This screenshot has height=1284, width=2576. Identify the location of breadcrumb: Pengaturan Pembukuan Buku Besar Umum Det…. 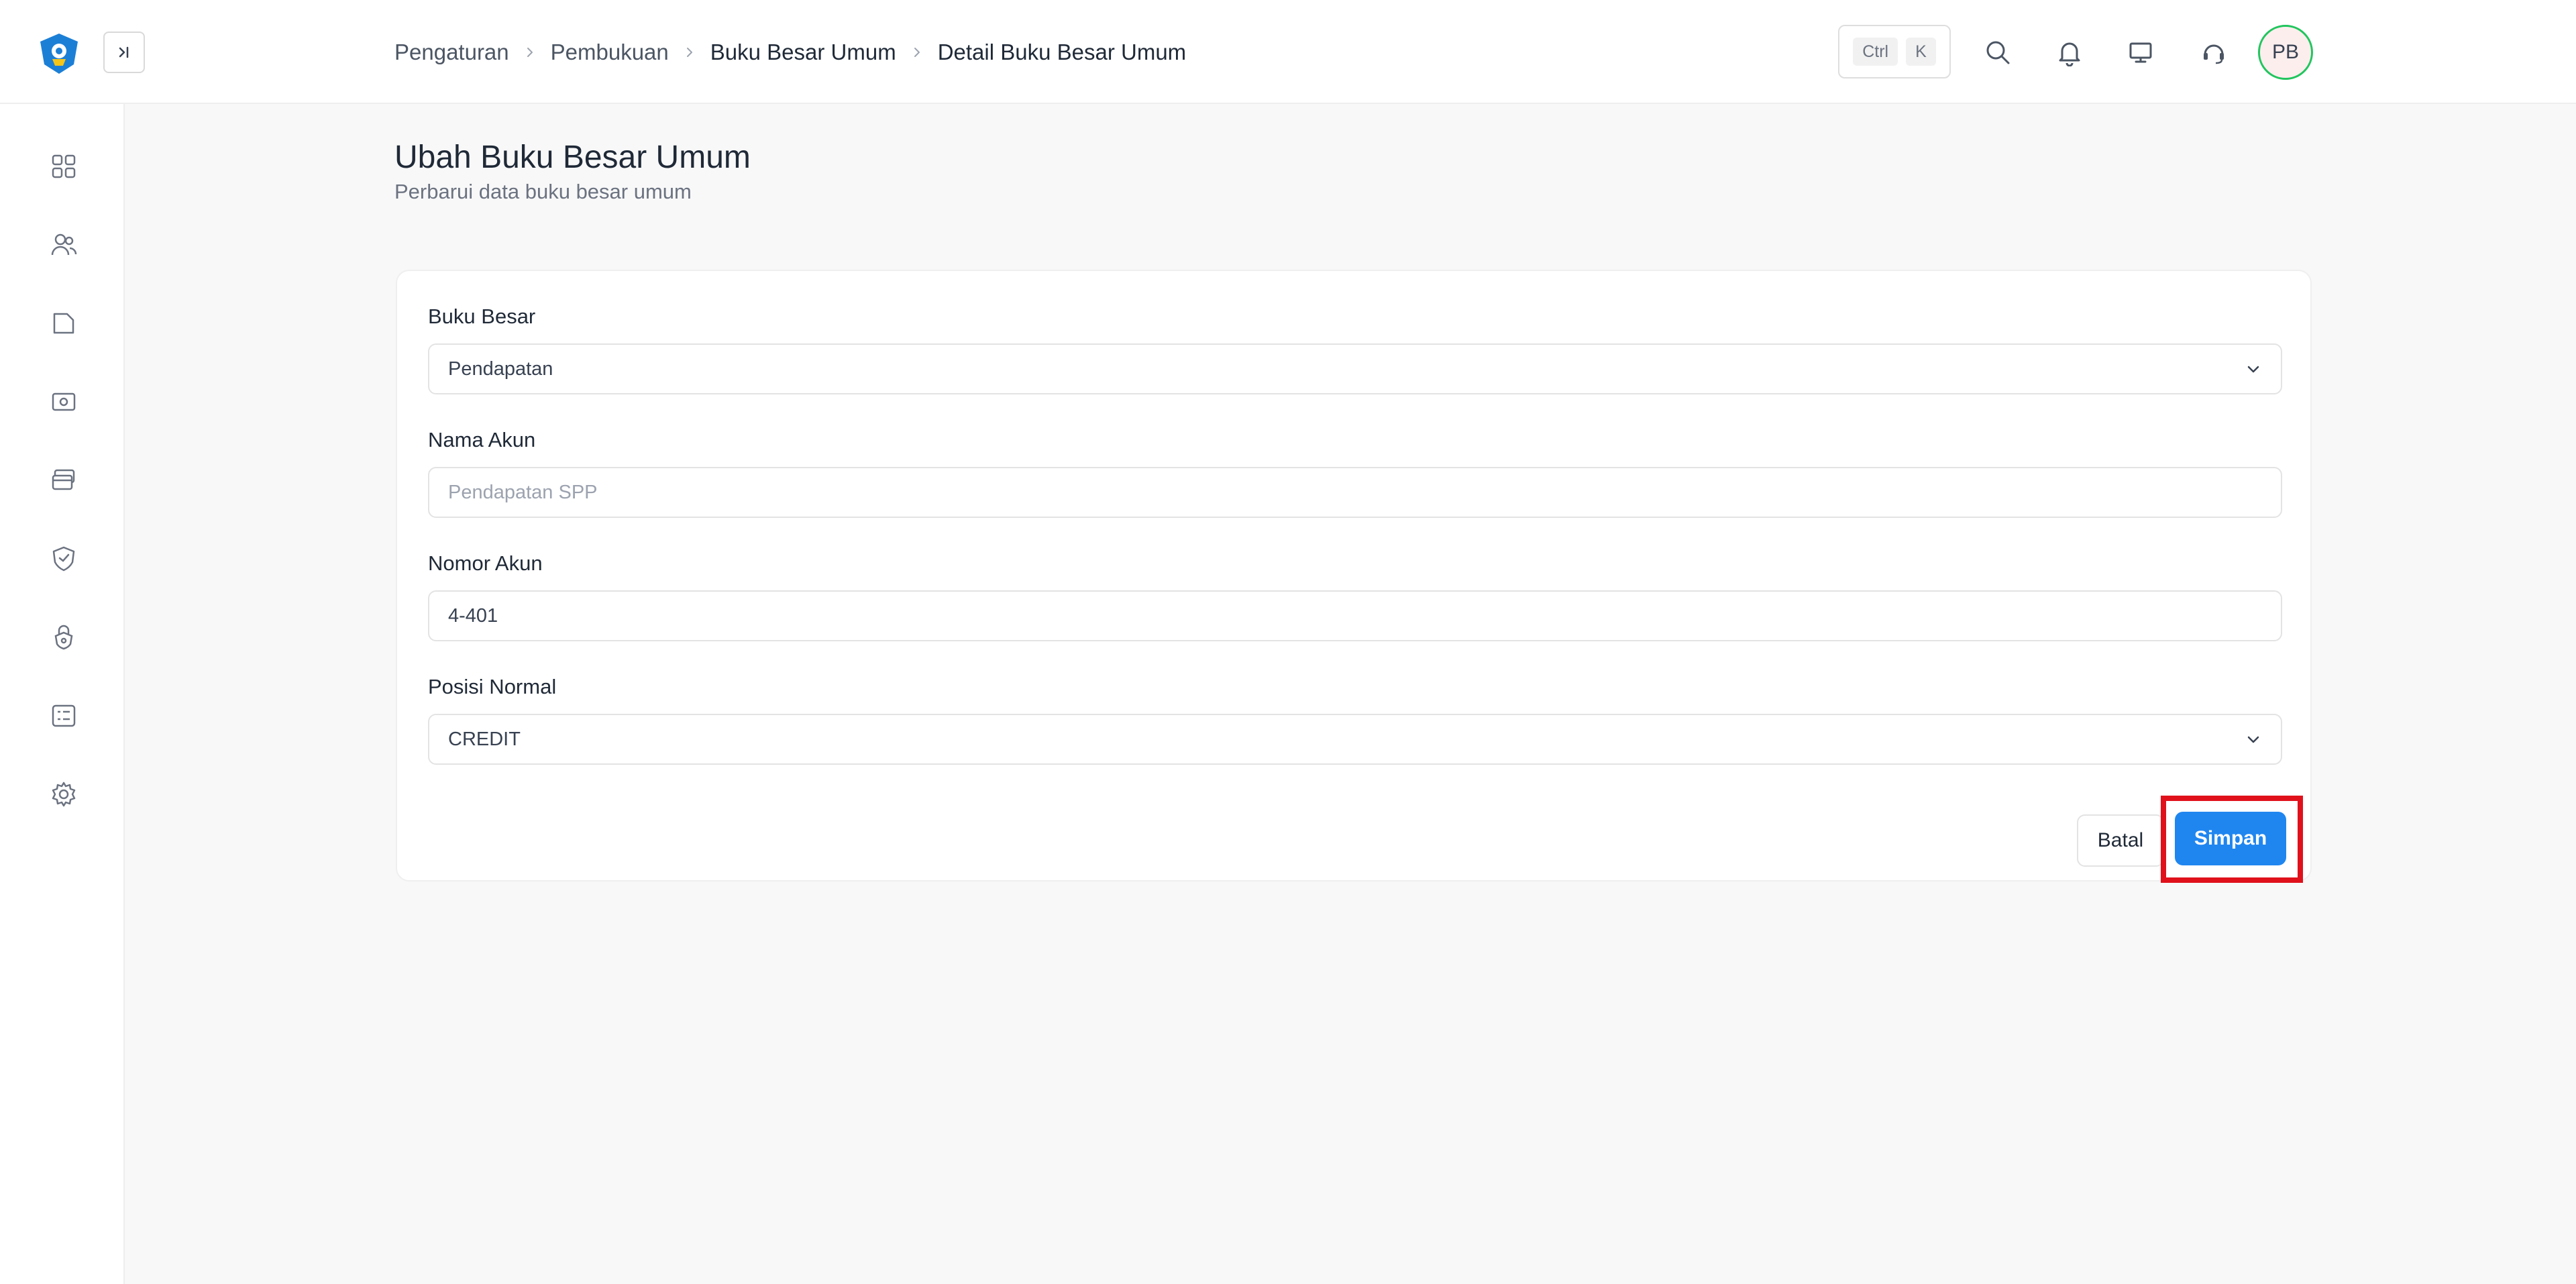
(790, 52).